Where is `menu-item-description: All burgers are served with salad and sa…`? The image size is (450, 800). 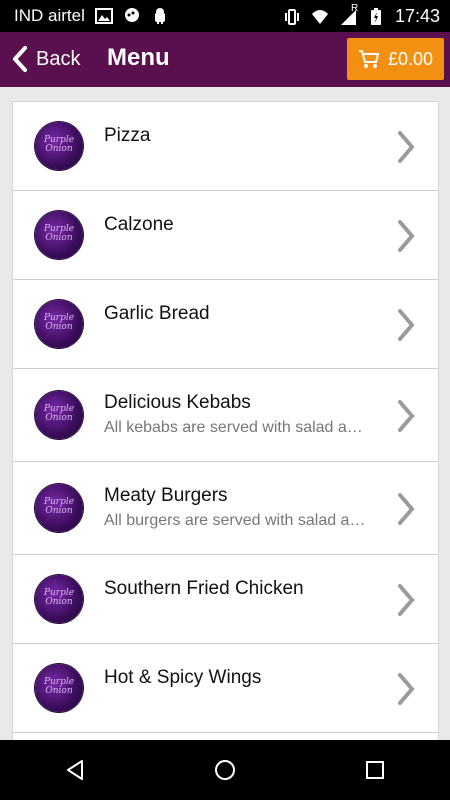
menu-item-description: All burgers are served with salad and sa… is located at coordinates (236, 520).